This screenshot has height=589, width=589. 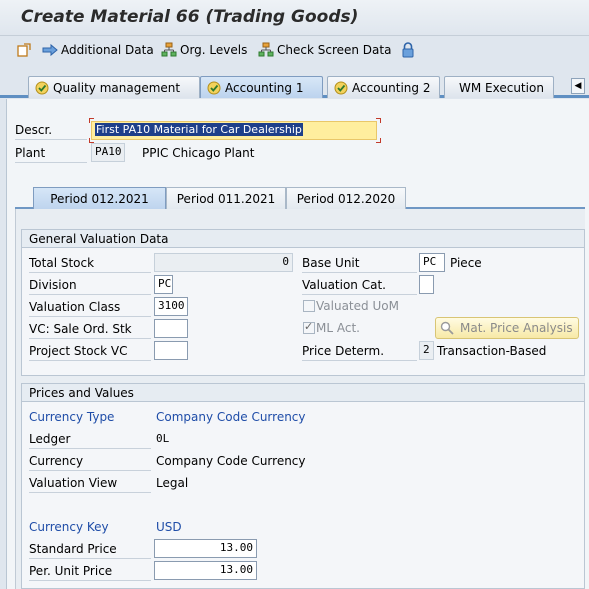 What do you see at coordinates (51, 154) in the screenshot?
I see `plant-label: Plant` at bounding box center [51, 154].